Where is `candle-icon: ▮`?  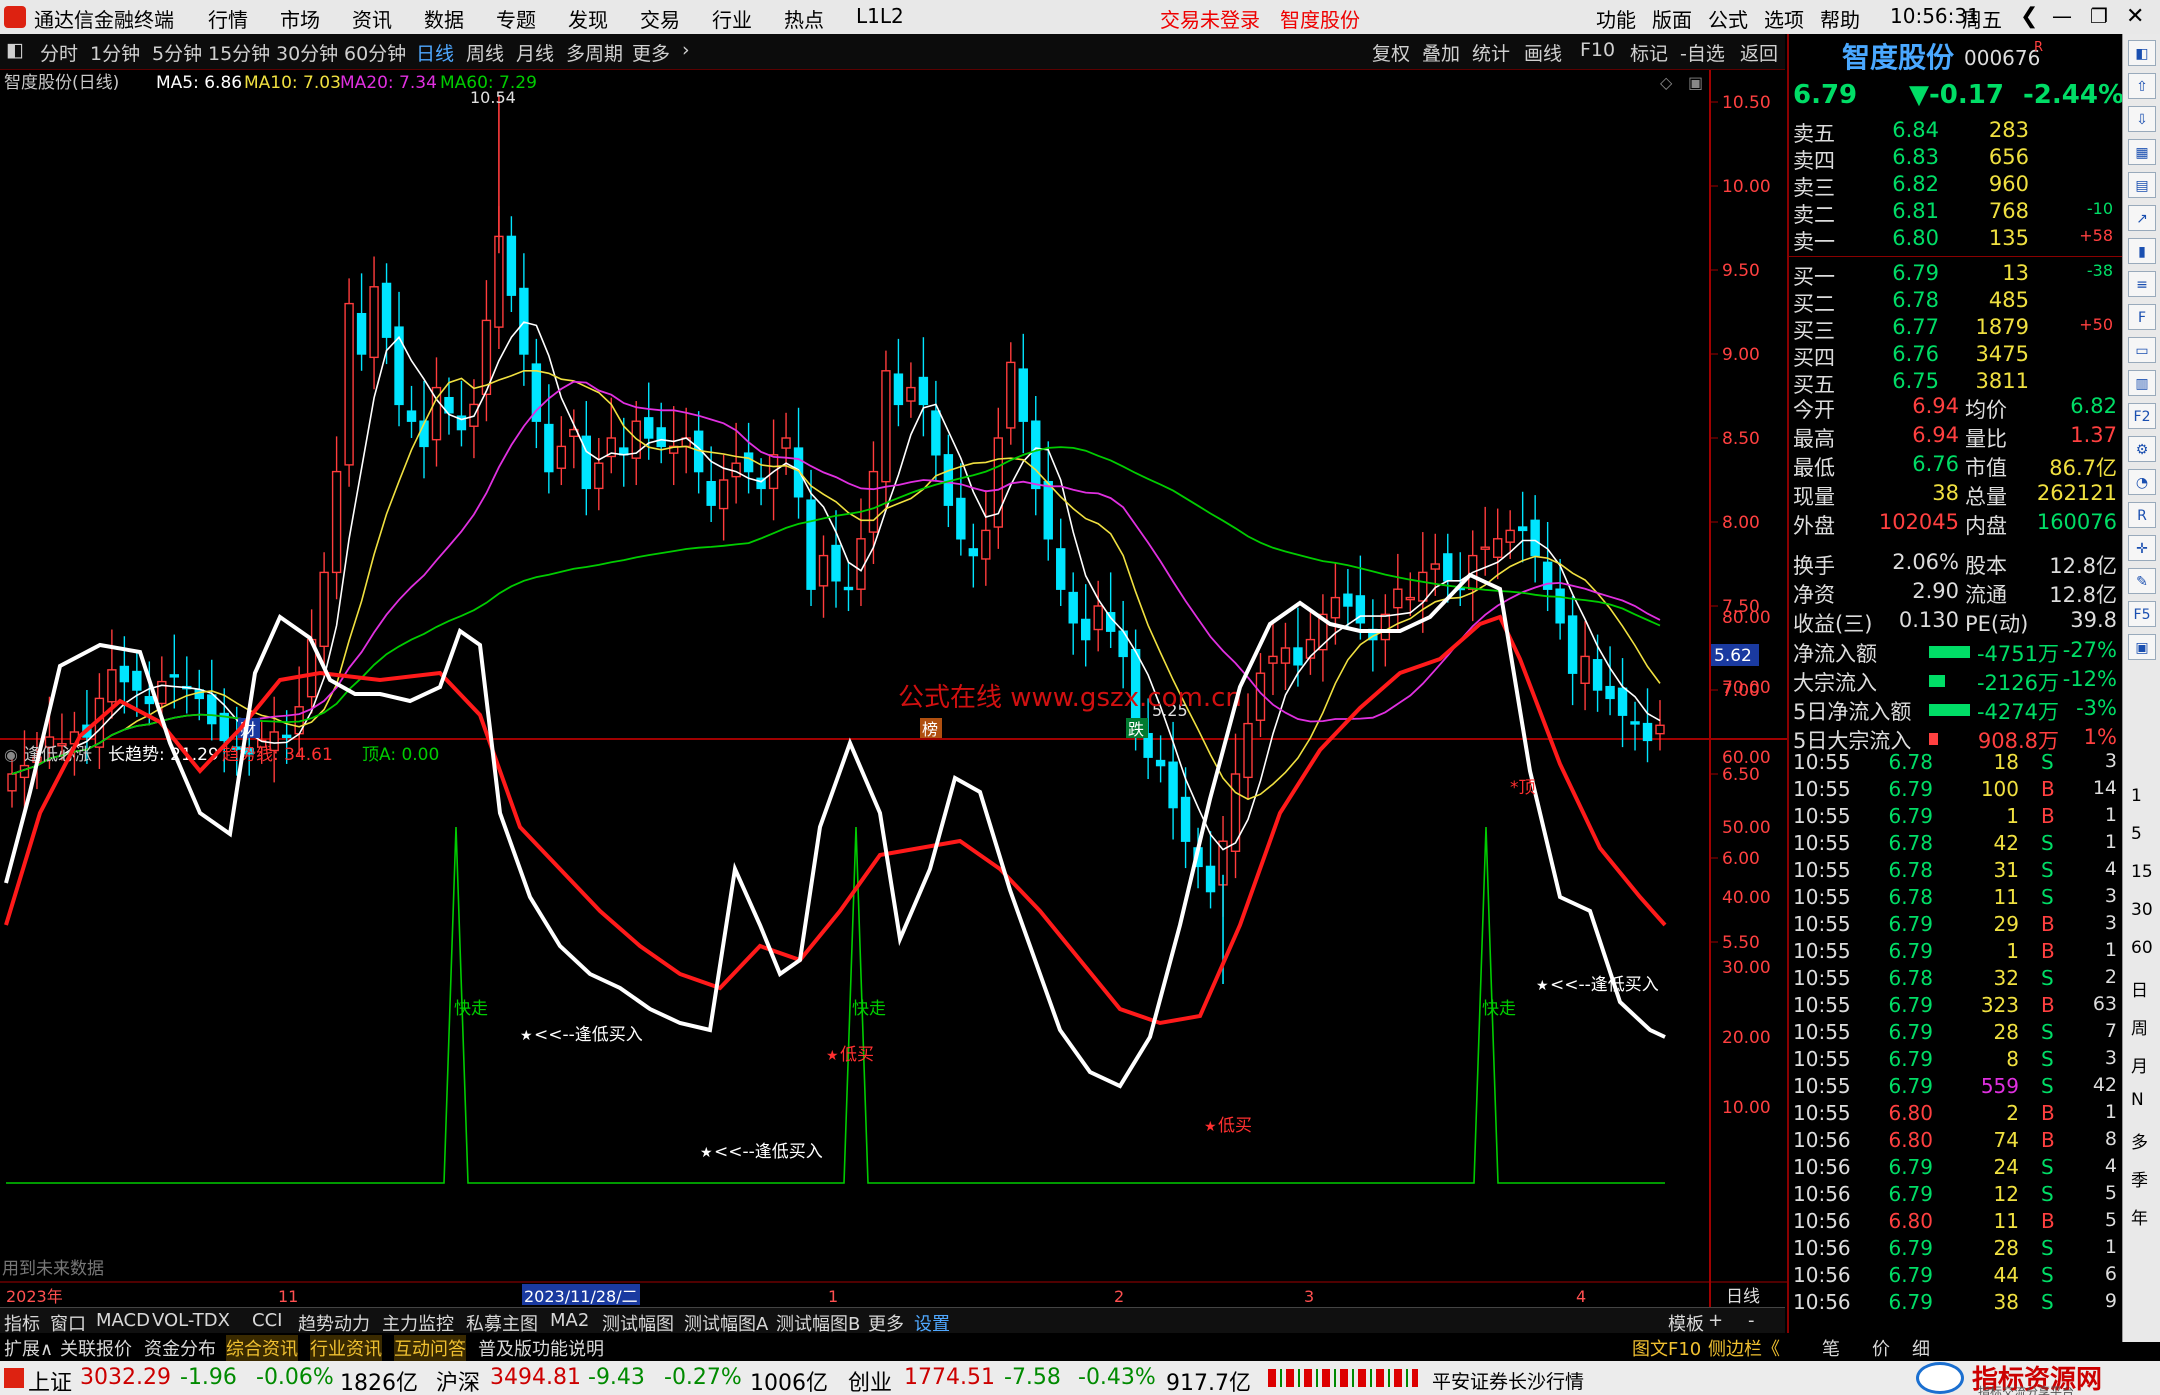 candle-icon: ▮ is located at coordinates (2142, 251).